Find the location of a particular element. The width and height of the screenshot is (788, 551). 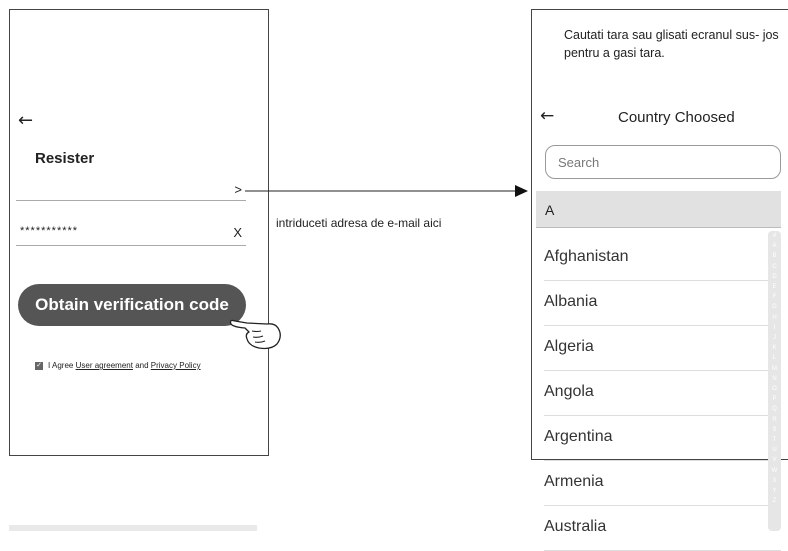

bottom-bar is located at coordinates (133, 528).